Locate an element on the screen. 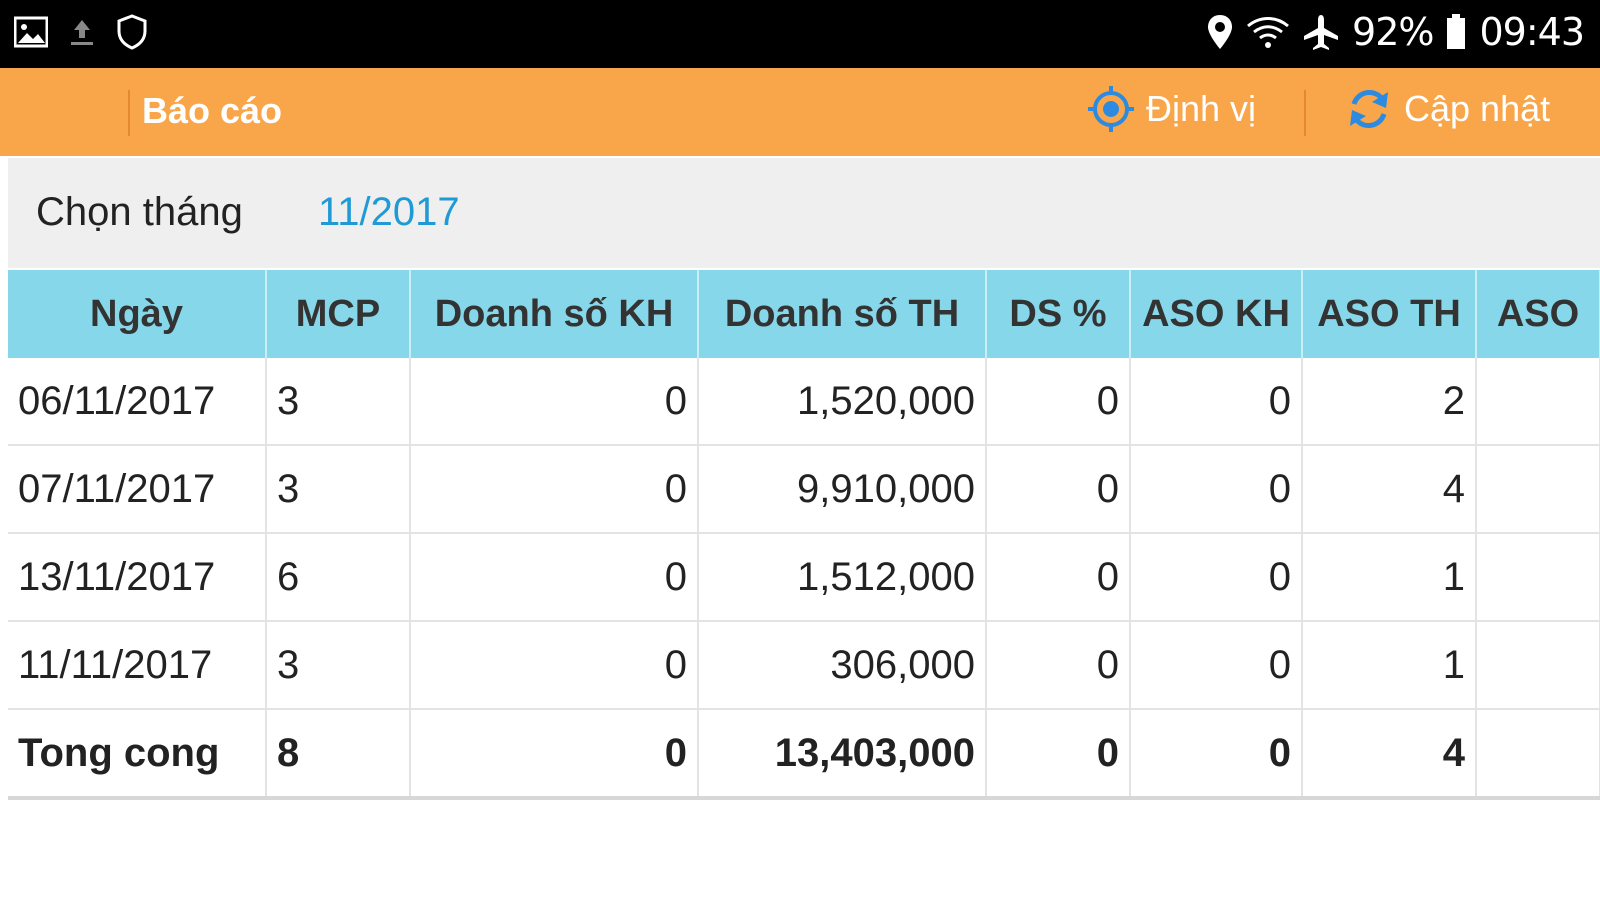 The image size is (1600, 900). table-total-row: Tong cong 8 0 13,403,000 0 0 4 is located at coordinates (804, 754).